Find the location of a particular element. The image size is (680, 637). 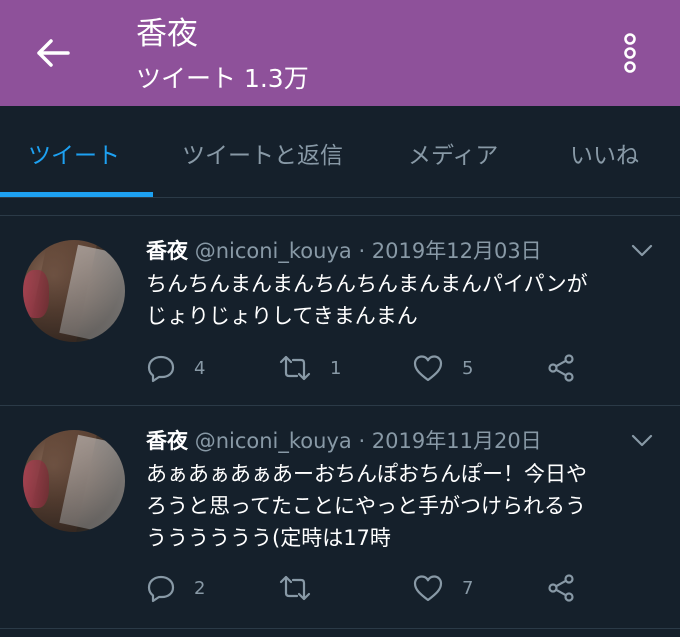

tweet-actions: 4 1 5 is located at coordinates (401, 368).